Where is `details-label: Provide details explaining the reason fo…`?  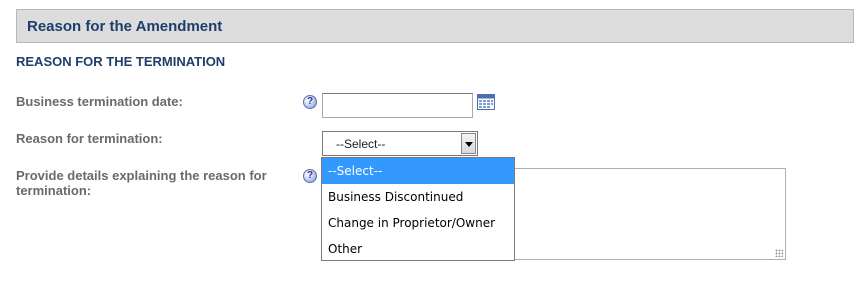 details-label: Provide details explaining the reason fo… is located at coordinates (141, 183).